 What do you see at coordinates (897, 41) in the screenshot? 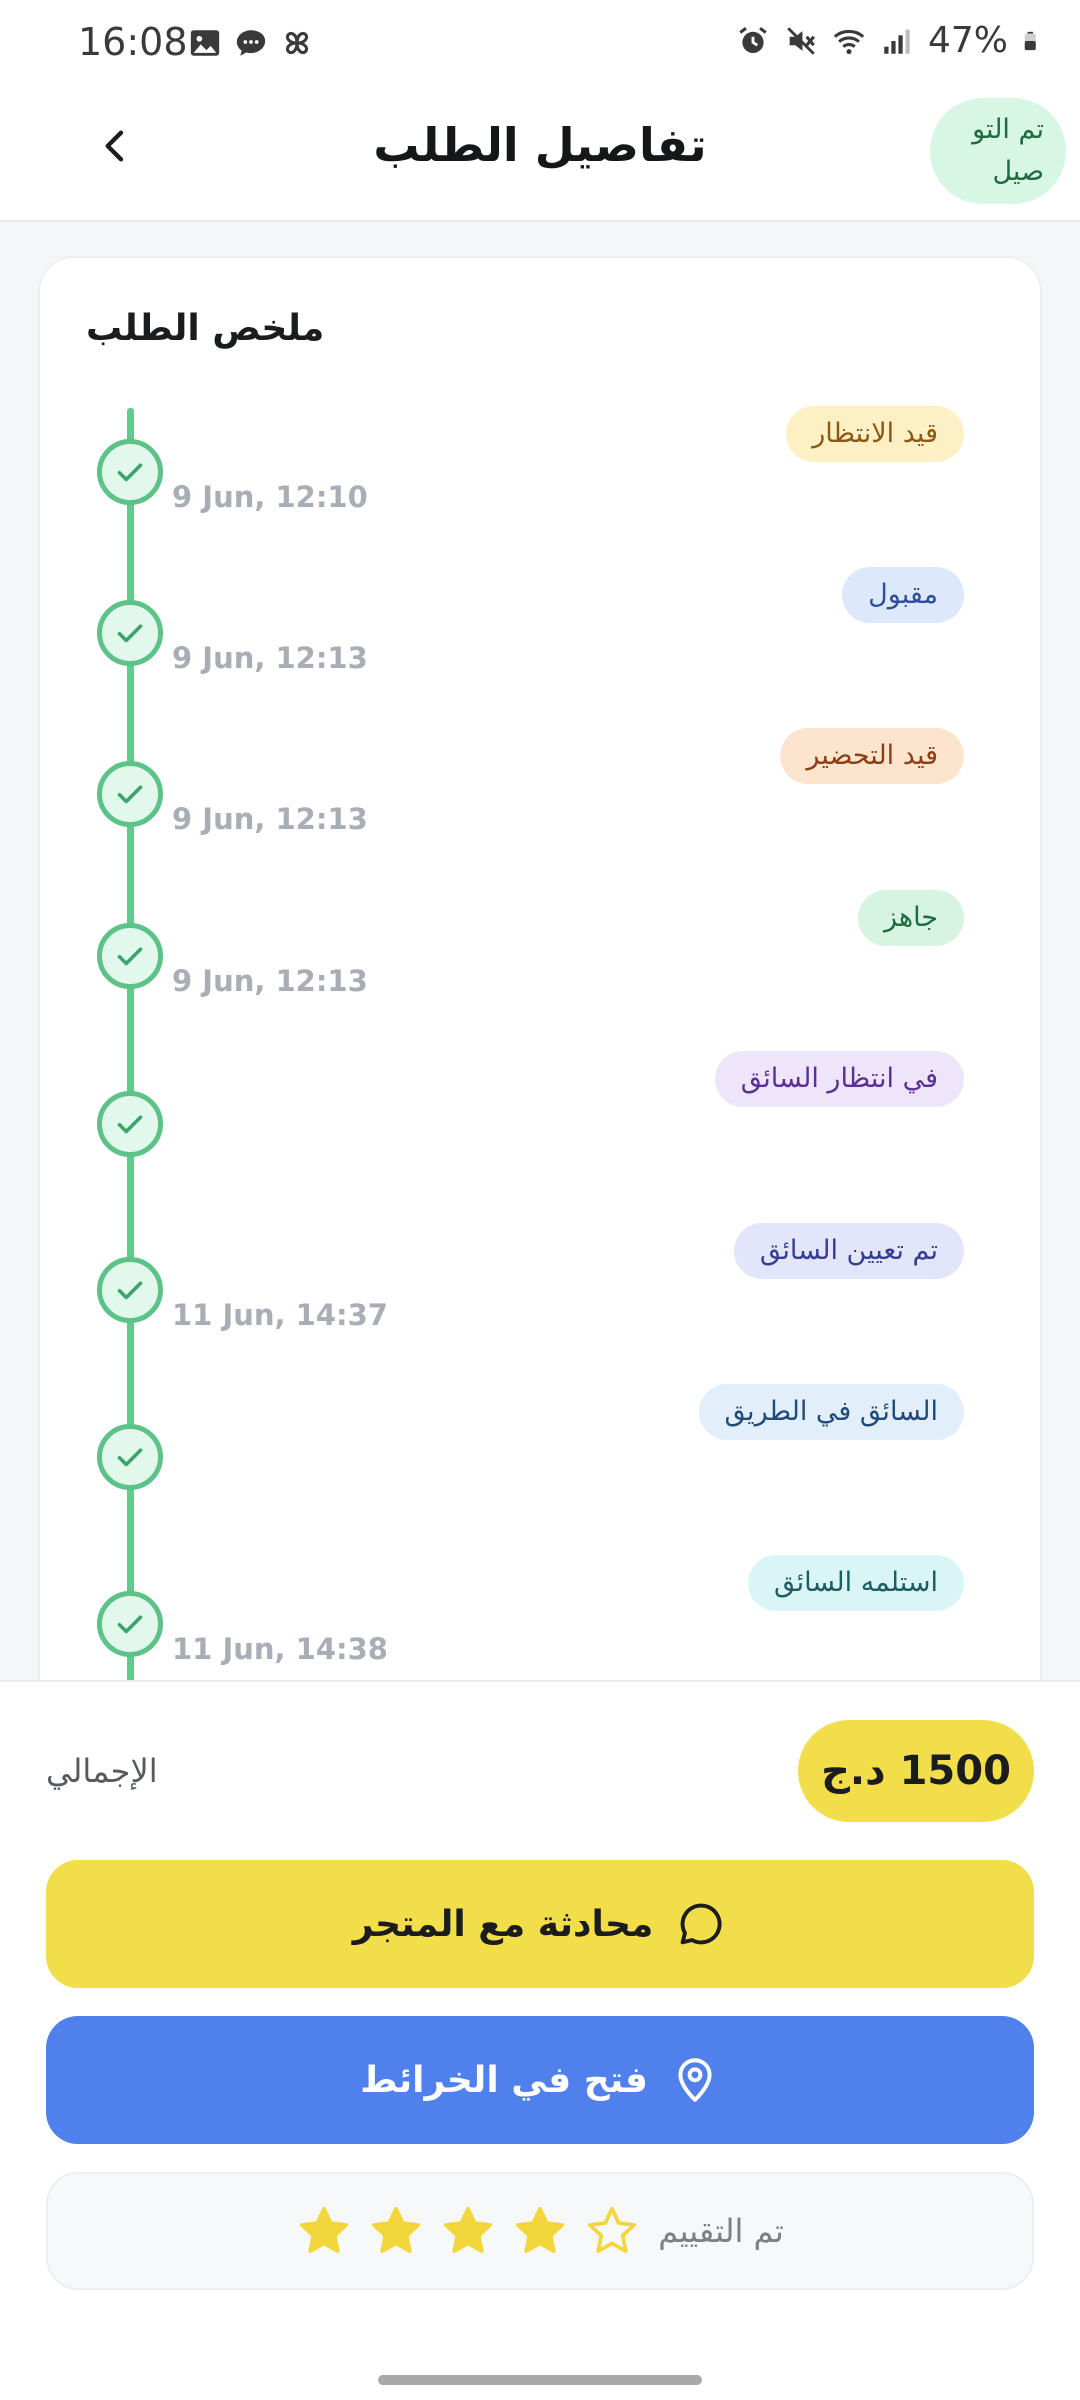
I see `signal-icon` at bounding box center [897, 41].